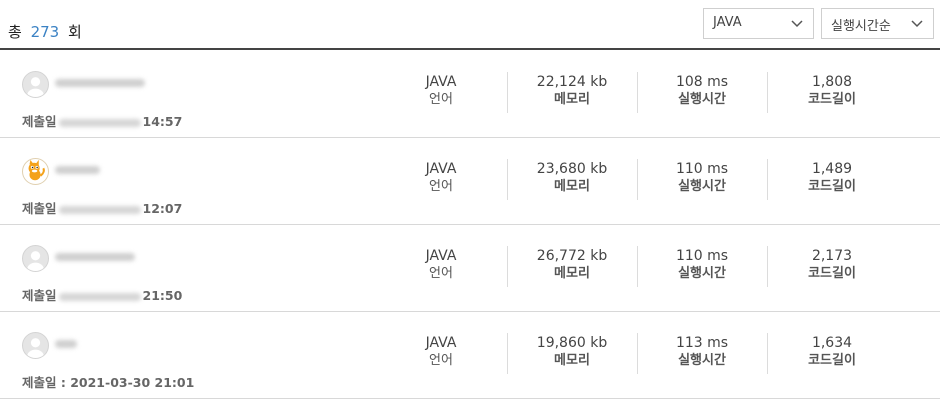 The image size is (940, 401). I want to click on code-length-cell: 1,634 코드길이, so click(832, 352).